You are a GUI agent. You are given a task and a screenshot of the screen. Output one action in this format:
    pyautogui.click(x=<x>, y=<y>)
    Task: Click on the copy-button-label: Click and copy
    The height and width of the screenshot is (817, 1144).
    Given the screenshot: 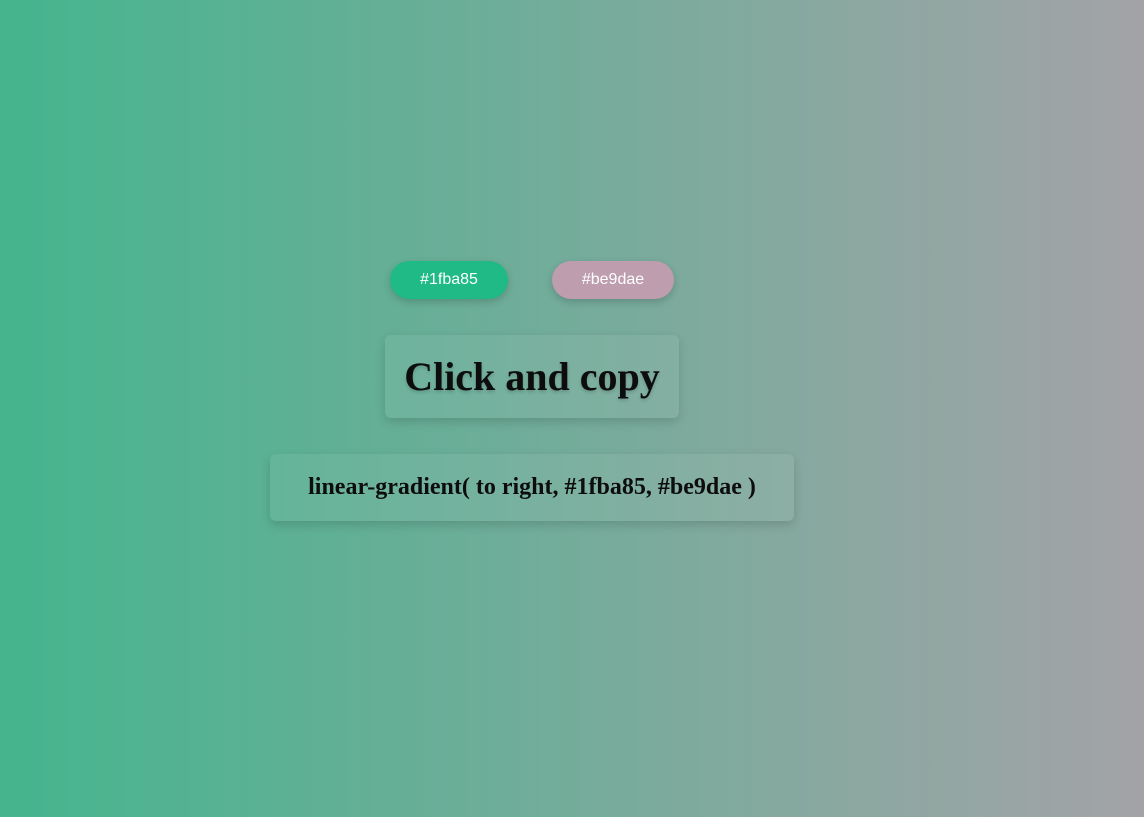 What is the action you would take?
    pyautogui.click(x=532, y=376)
    